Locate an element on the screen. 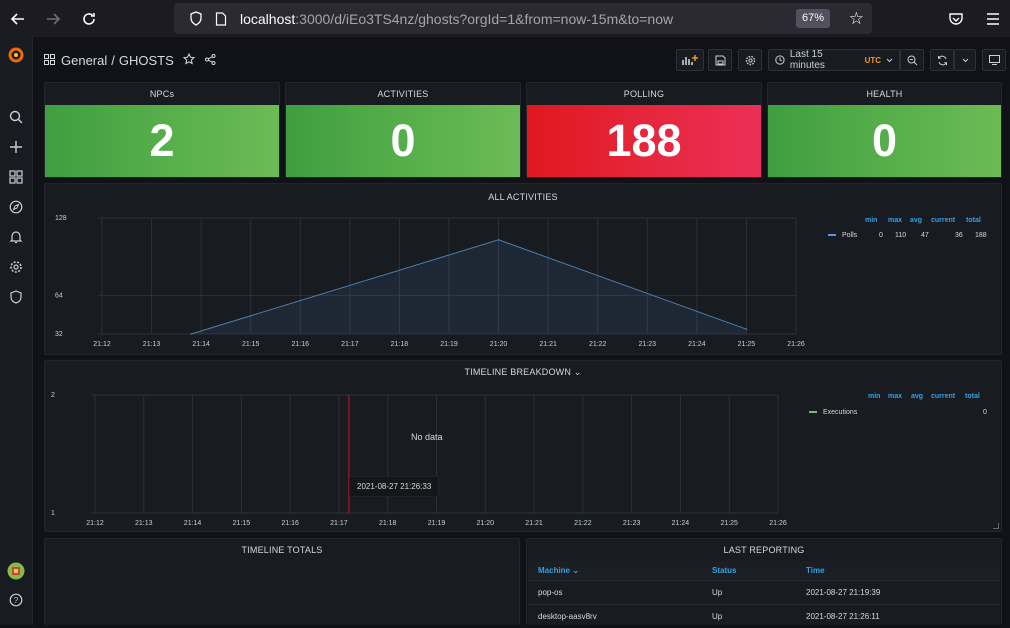  chevron-down-icon is located at coordinates (965, 60).